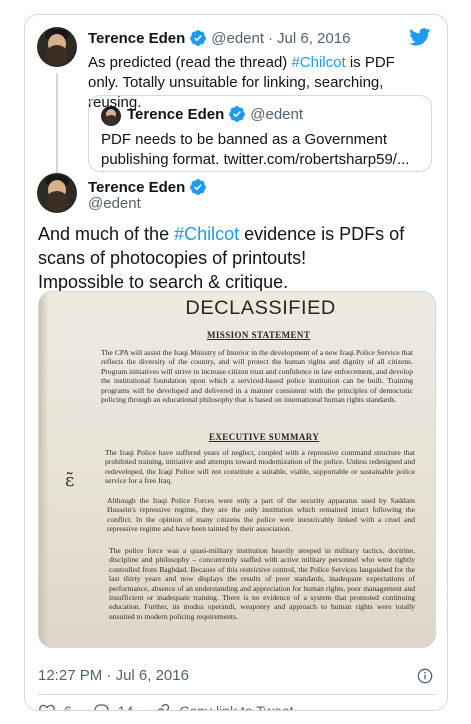 Image resolution: width=471 pixels, height=724 pixels. I want to click on parent-author-row: Terence Eden @edent · Jul 6, 2016, so click(219, 38).